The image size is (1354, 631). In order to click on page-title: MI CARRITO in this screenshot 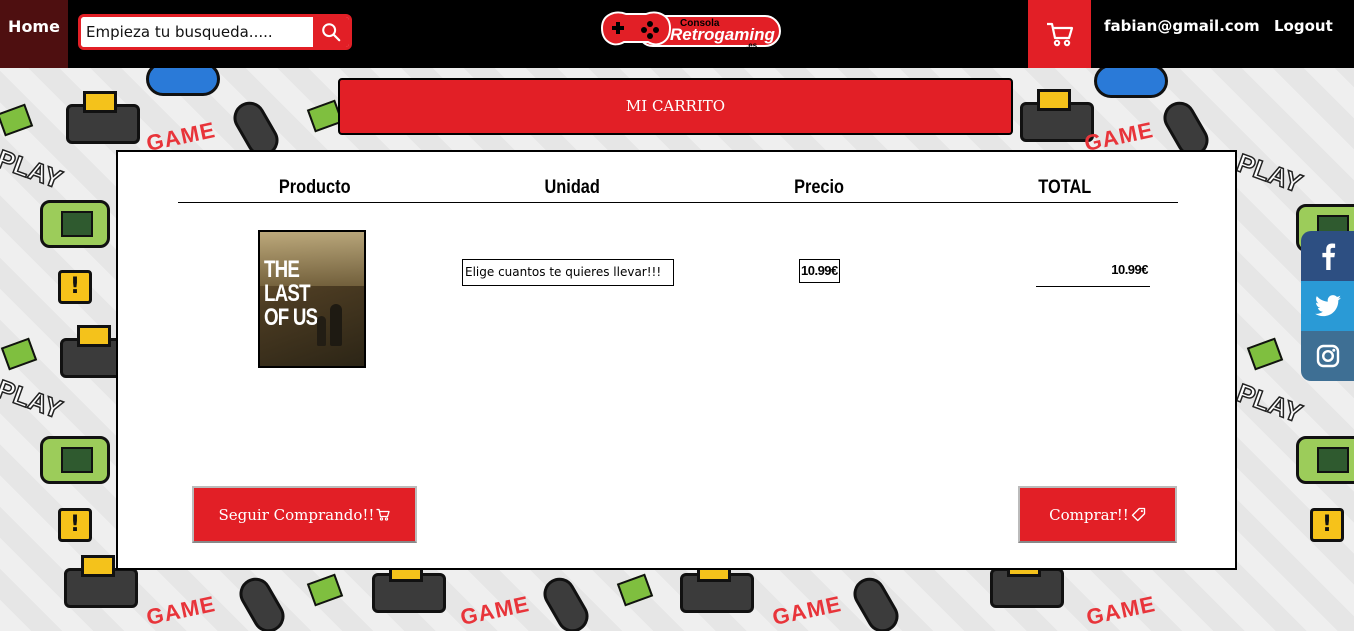, I will do `click(675, 106)`.